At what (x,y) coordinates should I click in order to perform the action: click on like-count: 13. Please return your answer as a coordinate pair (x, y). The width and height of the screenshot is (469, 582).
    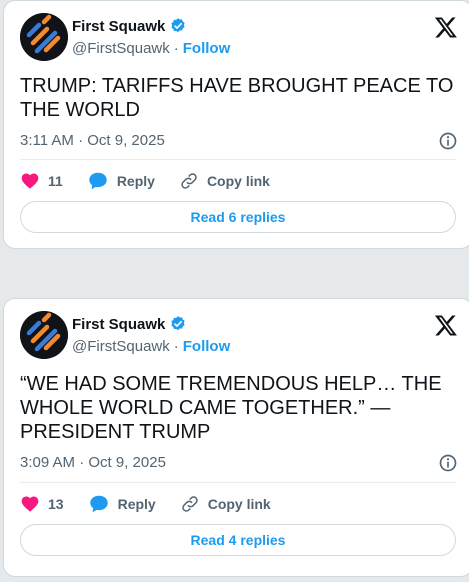
    Looking at the image, I should click on (56, 504).